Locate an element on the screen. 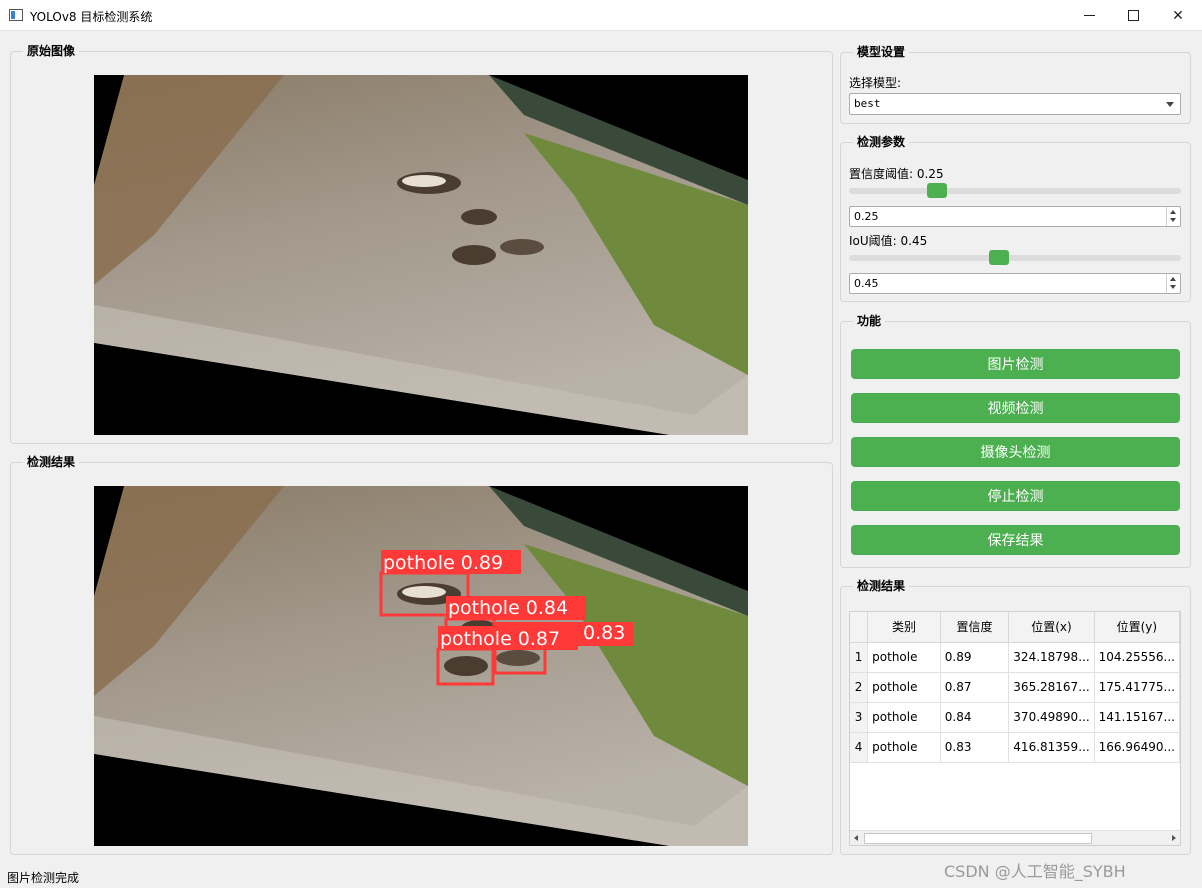 This screenshot has width=1202, height=888. scroll-right-icon is located at coordinates (1174, 838).